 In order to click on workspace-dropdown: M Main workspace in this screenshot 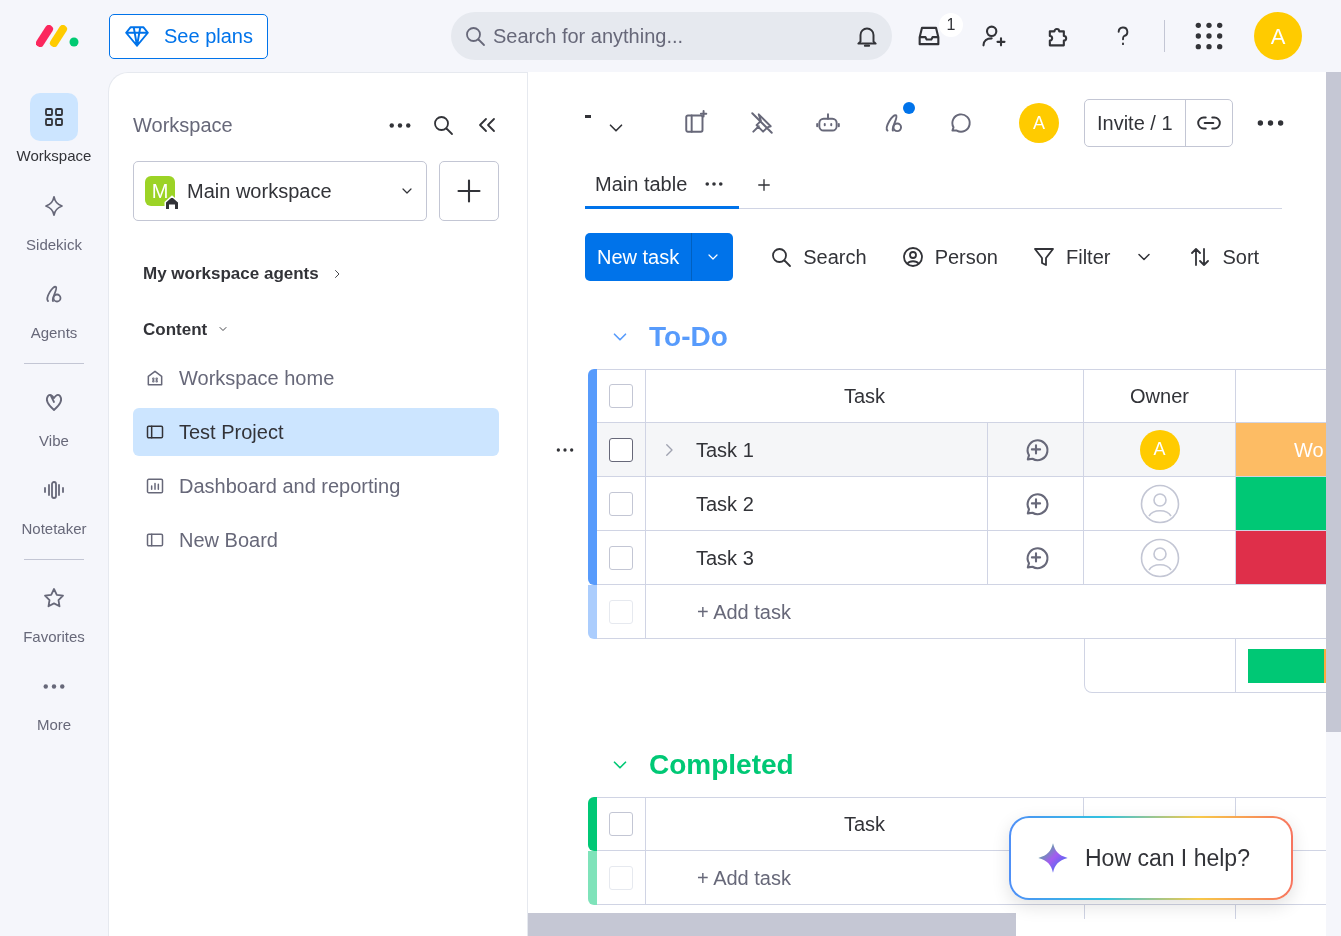, I will do `click(280, 191)`.